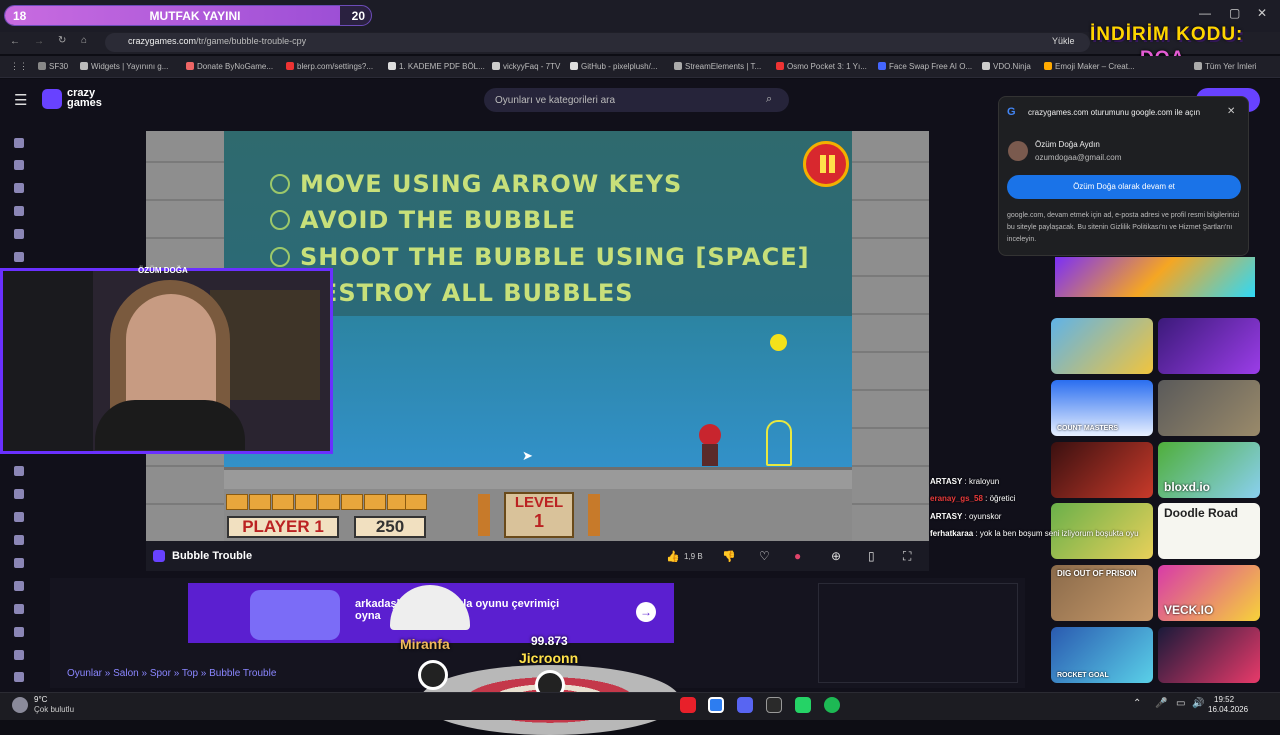 The image size is (1280, 735). What do you see at coordinates (832, 705) in the screenshot?
I see `spotify-icon` at bounding box center [832, 705].